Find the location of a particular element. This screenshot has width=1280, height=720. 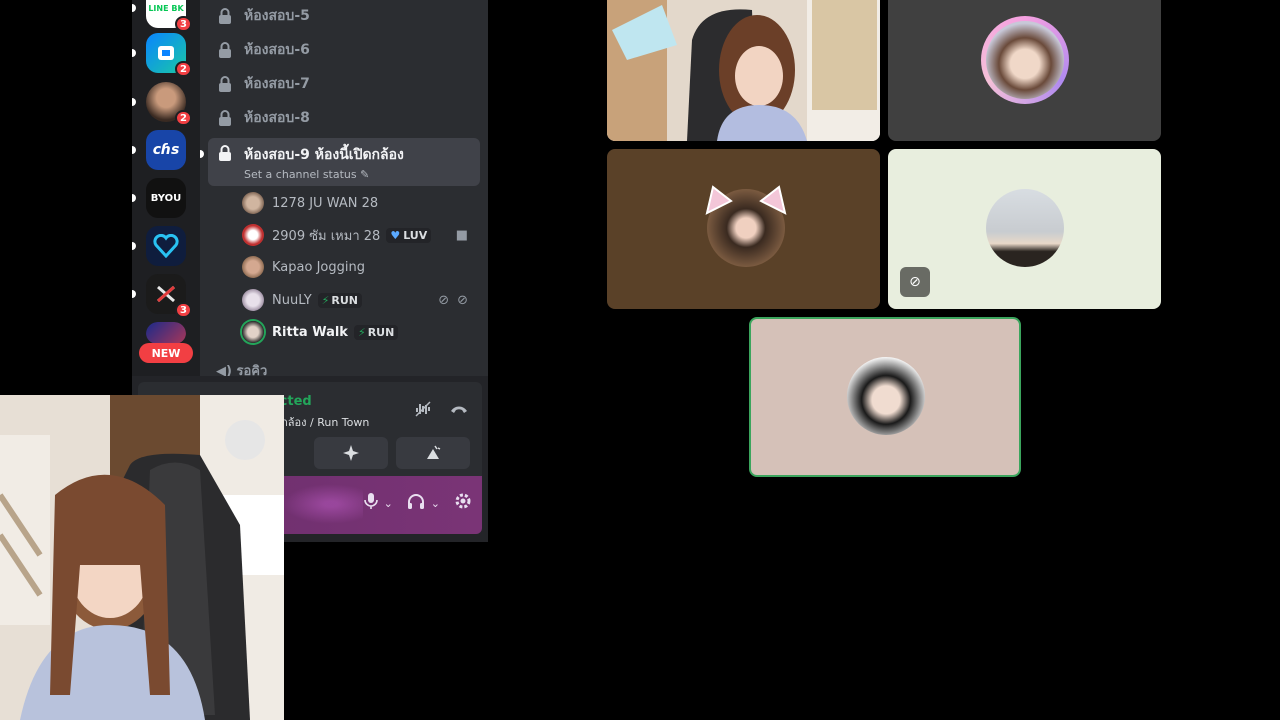

server-icon-byou: BYOU is located at coordinates (159, 198).